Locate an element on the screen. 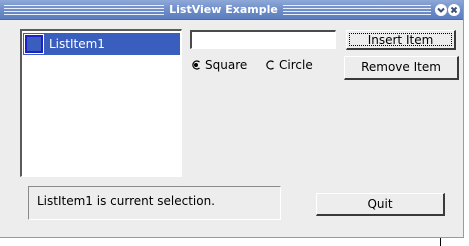  square-icon is located at coordinates (34, 44).